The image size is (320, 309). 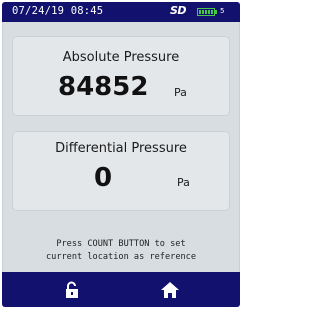 I want to click on absolute-pressure-unit: Pa, so click(x=180, y=92).